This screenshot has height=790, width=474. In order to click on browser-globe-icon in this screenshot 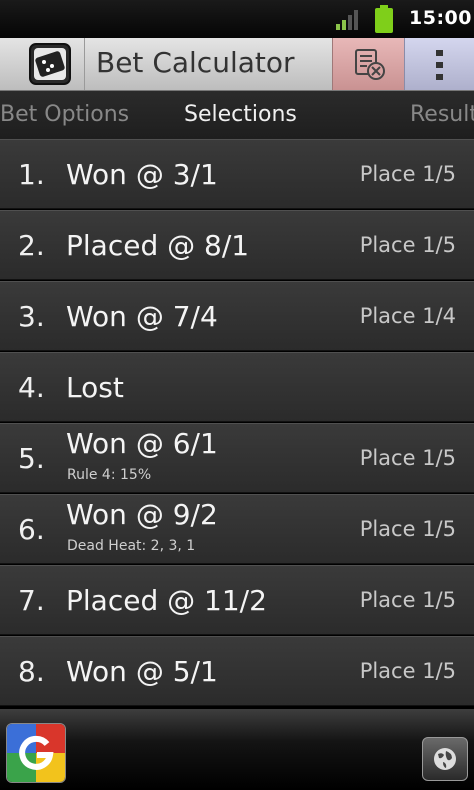, I will do `click(445, 759)`.